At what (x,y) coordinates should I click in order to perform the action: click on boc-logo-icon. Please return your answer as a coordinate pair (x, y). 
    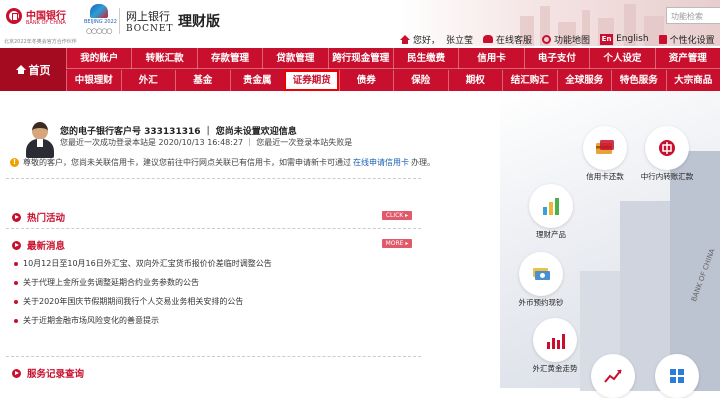
    Looking at the image, I should click on (14, 16).